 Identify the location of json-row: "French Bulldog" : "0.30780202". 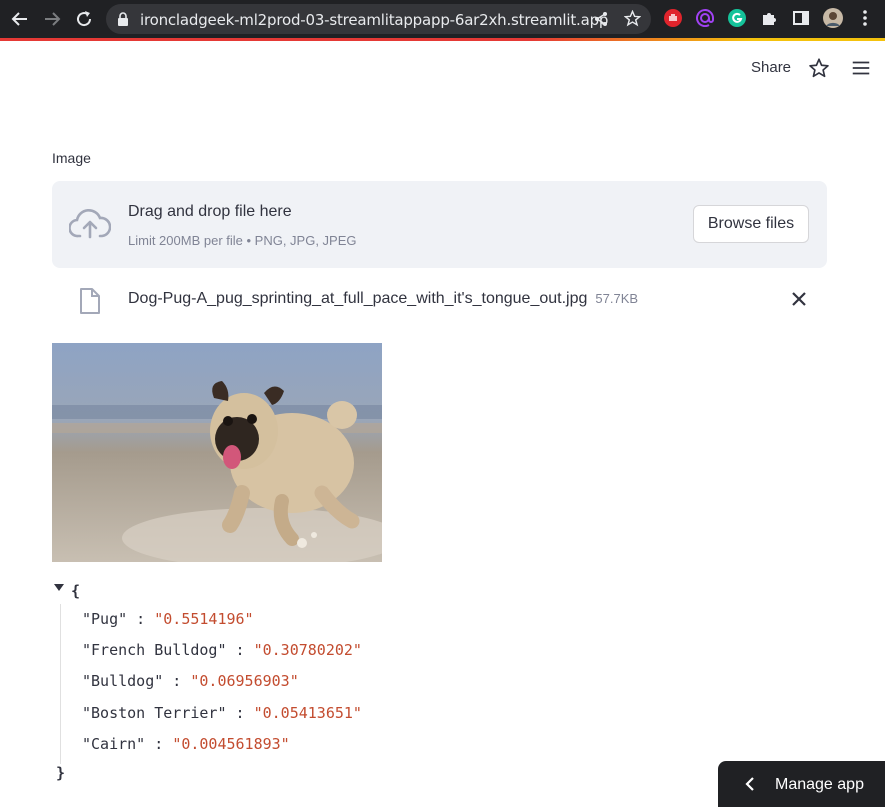
(222, 650).